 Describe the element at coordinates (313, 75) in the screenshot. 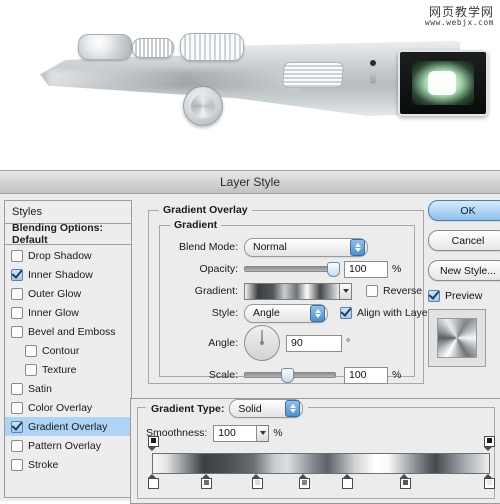

I see `camera-speaker-grille` at that location.